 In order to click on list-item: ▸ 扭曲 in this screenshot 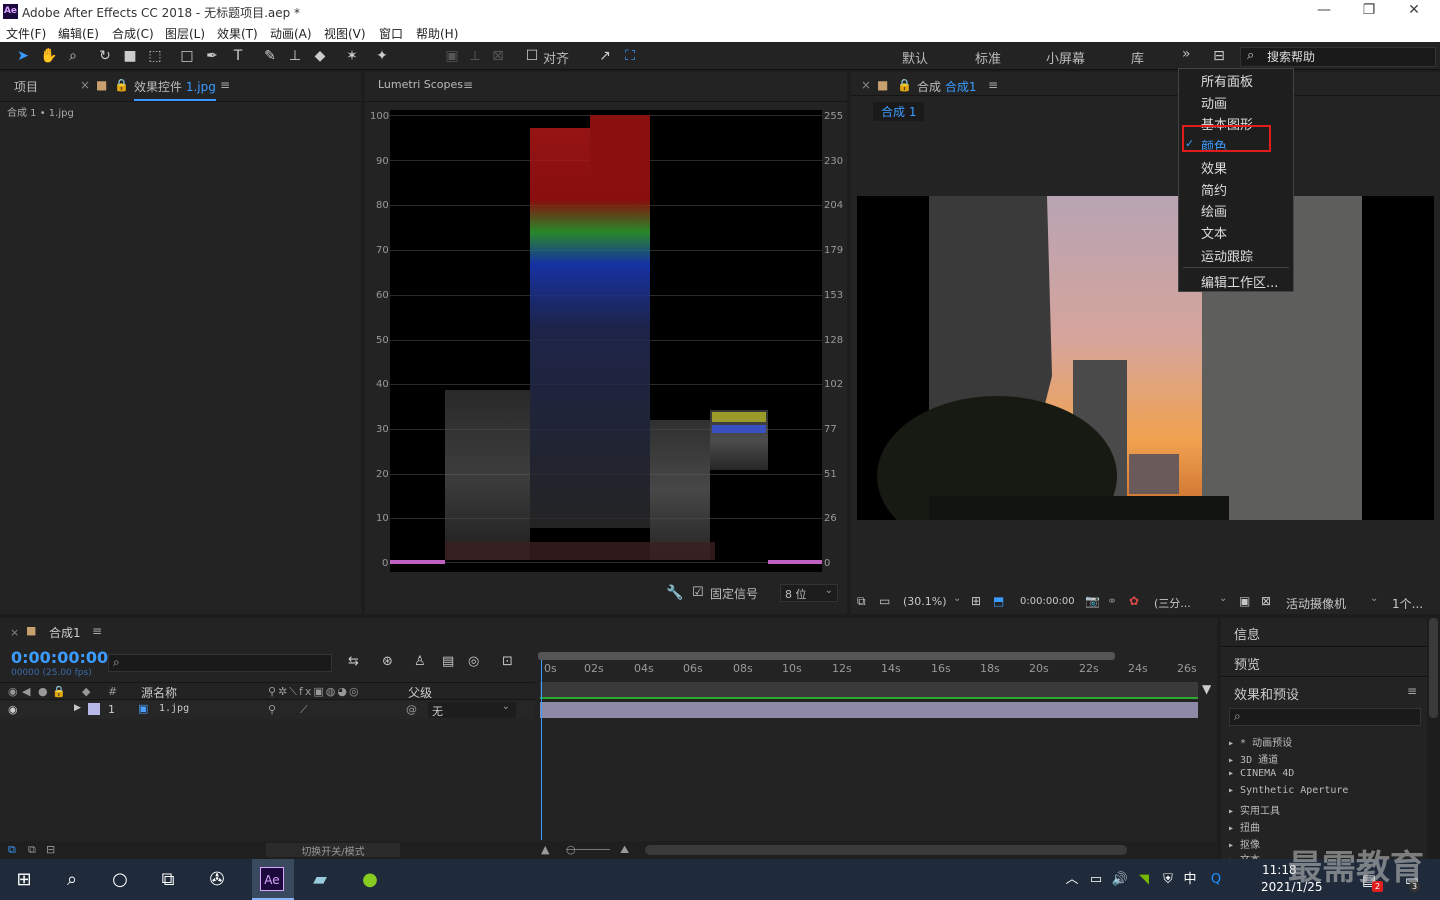, I will do `click(1244, 826)`.